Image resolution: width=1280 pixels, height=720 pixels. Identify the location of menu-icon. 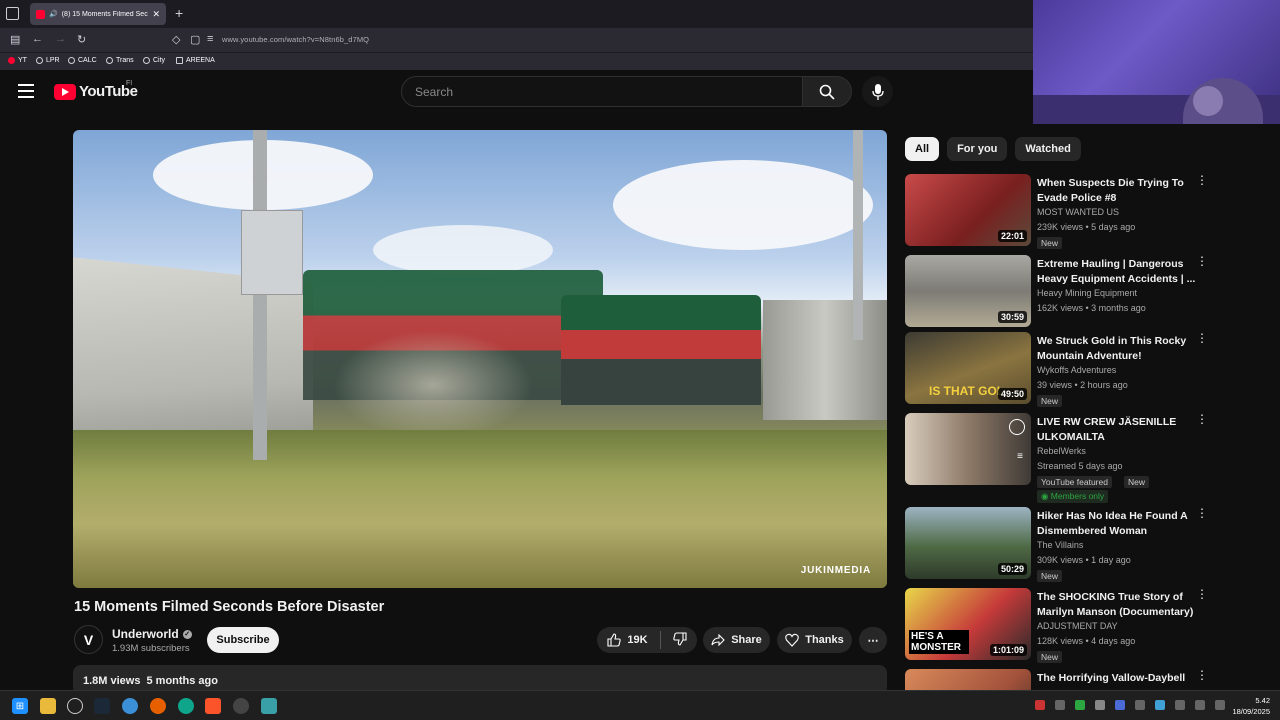
(26, 93).